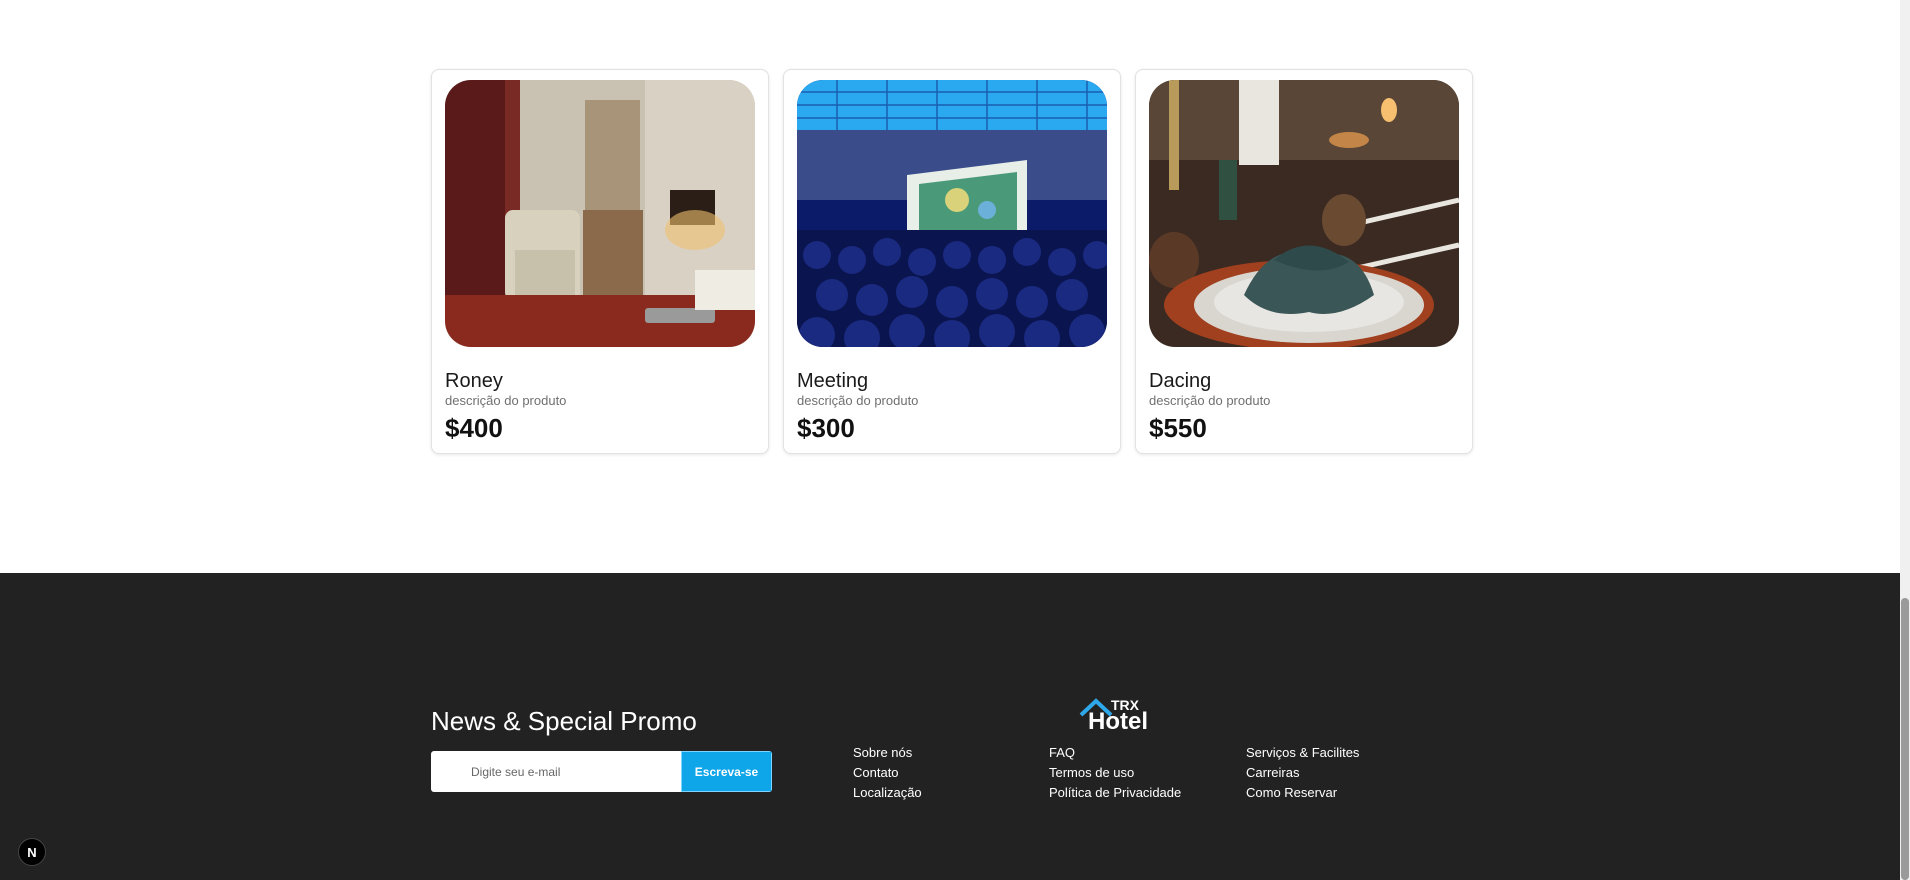 The width and height of the screenshot is (1910, 880). Describe the element at coordinates (564, 721) in the screenshot. I see `promo-title: News & Special Promo` at that location.